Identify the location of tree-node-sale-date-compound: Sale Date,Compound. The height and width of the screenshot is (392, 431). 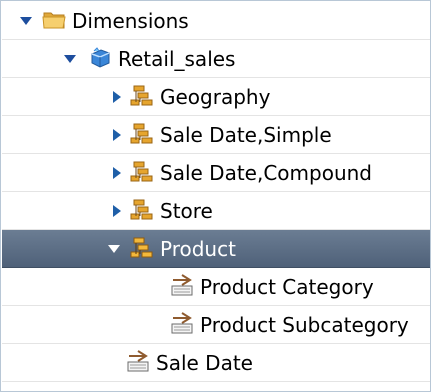
(216, 173).